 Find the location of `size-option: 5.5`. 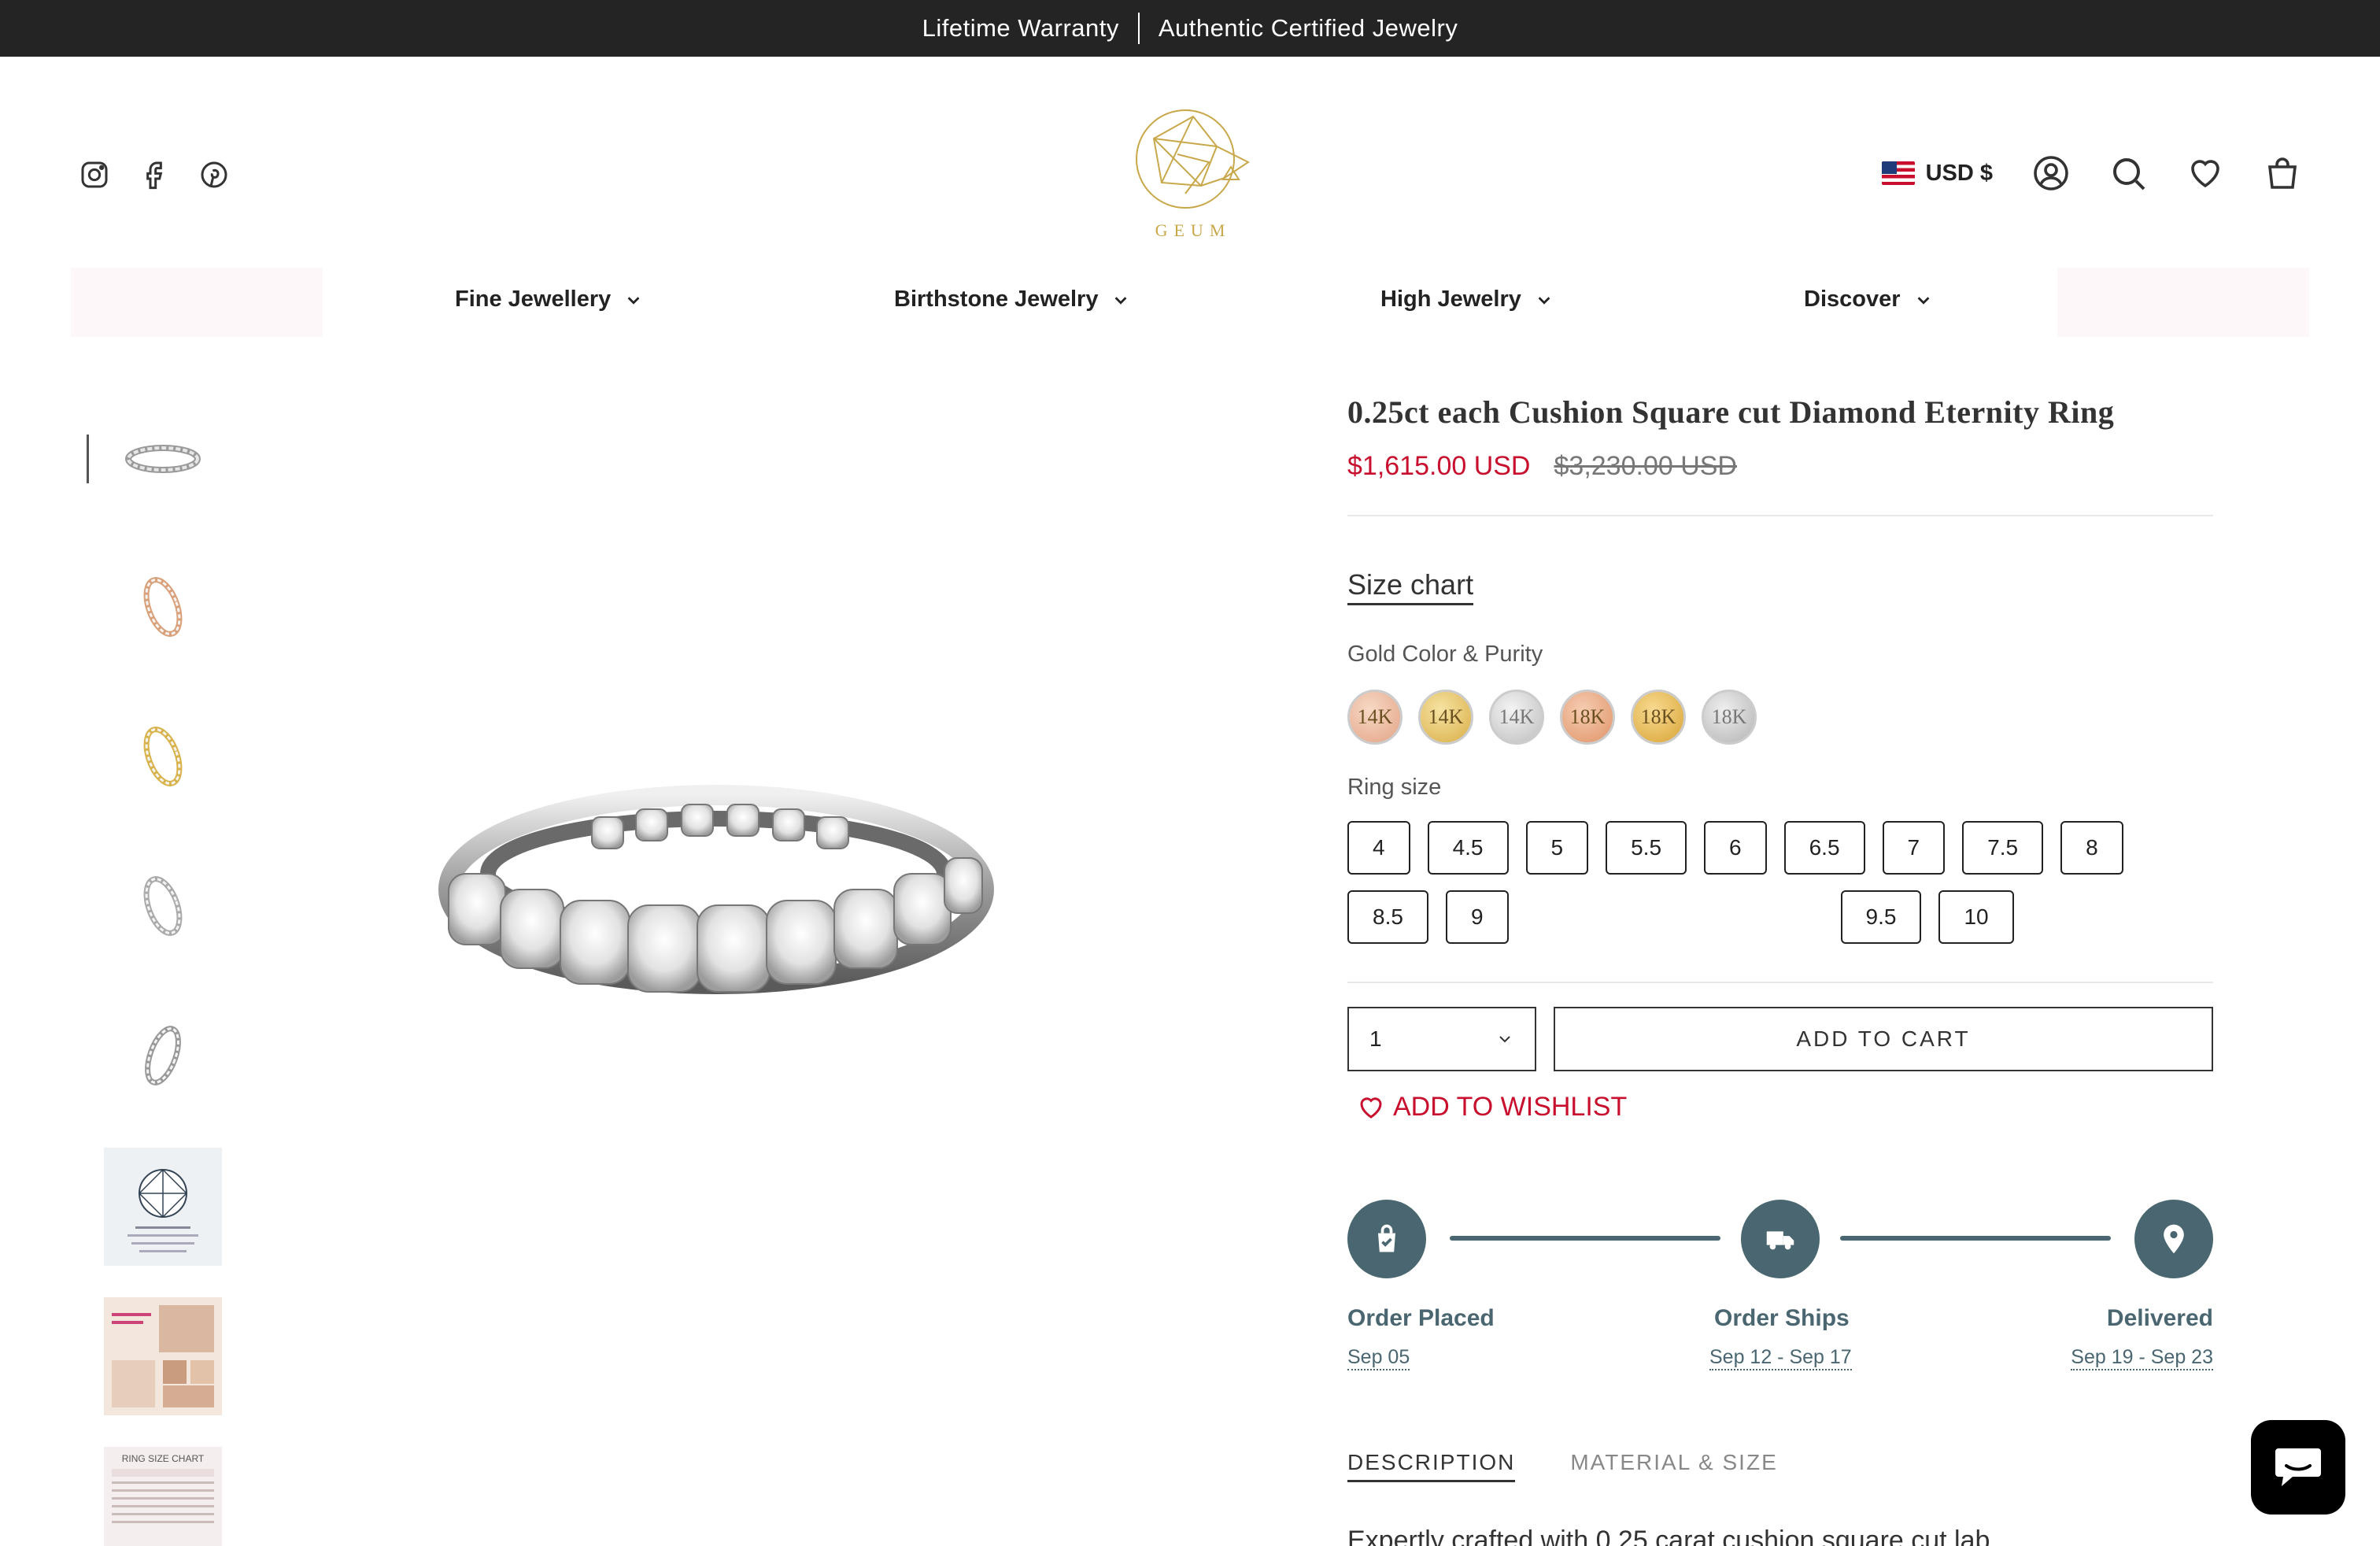

size-option: 5.5 is located at coordinates (1646, 848).